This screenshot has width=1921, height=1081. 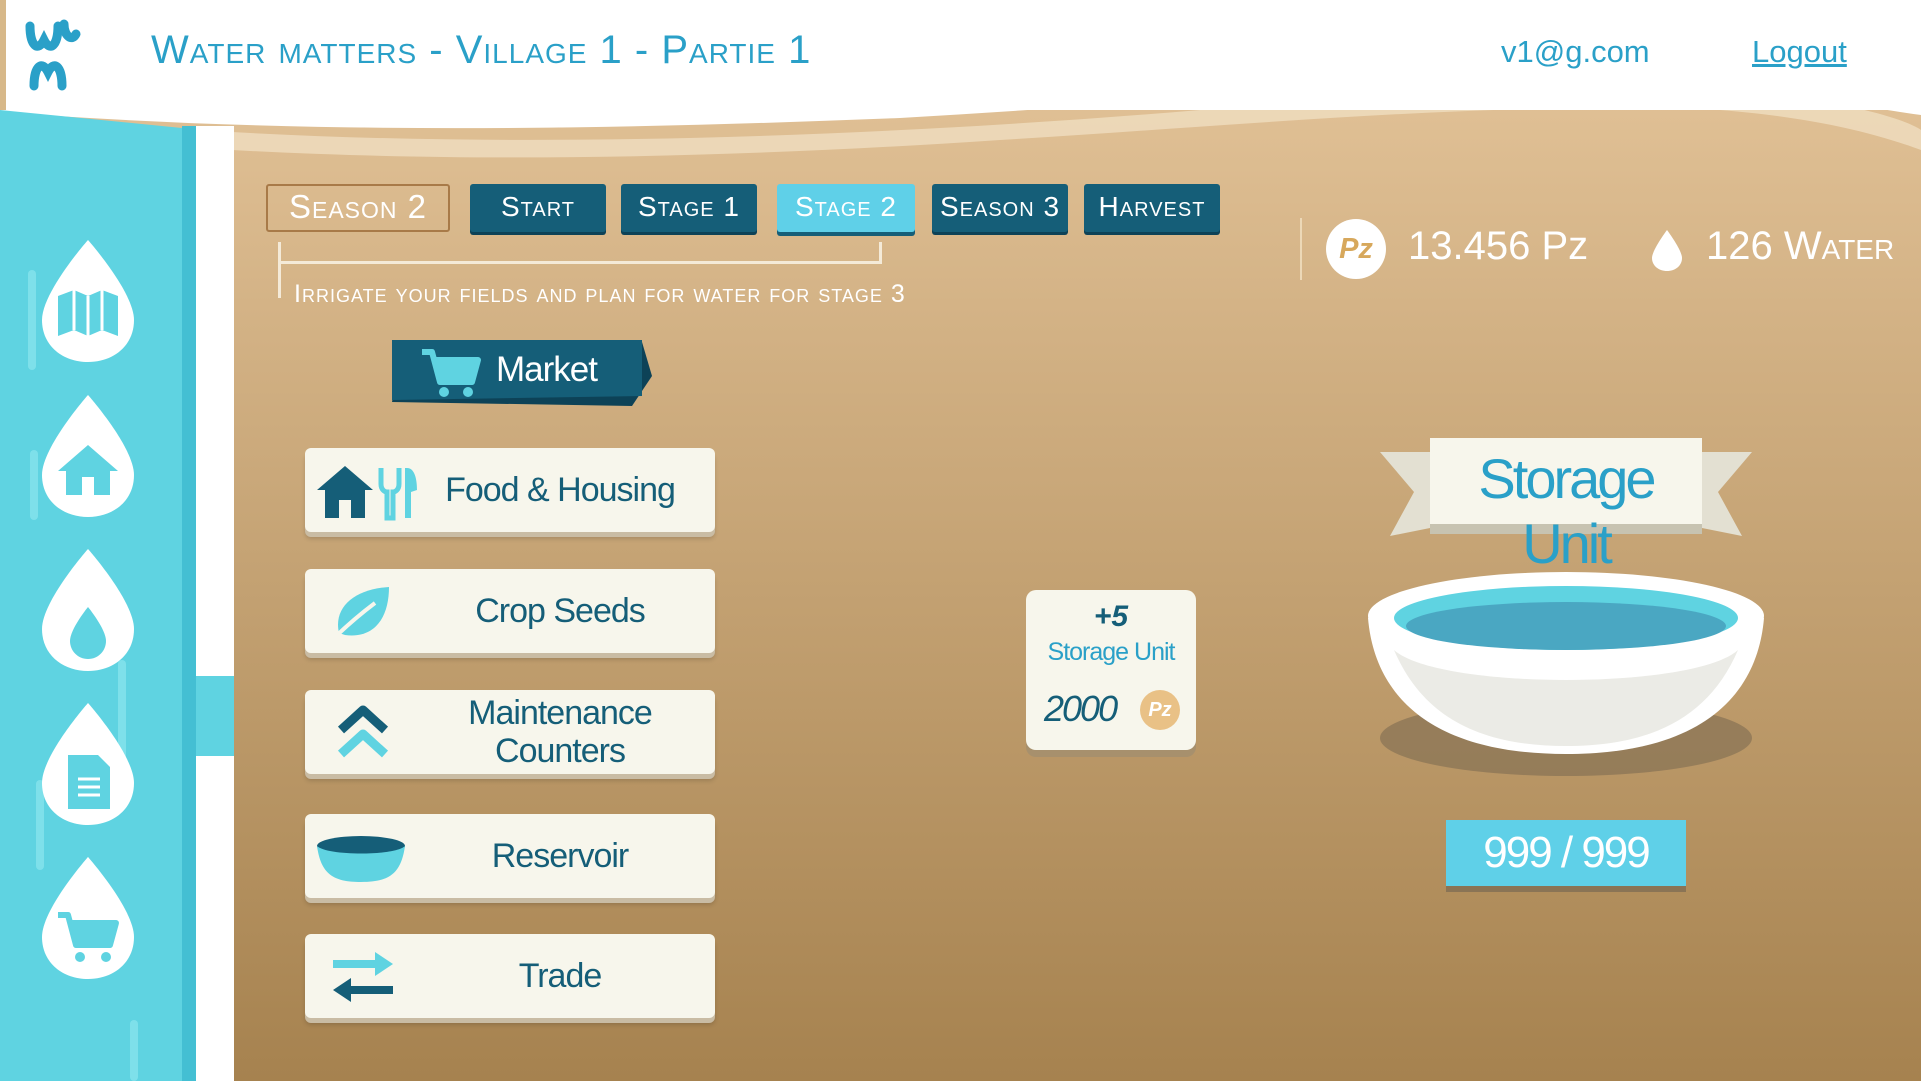 What do you see at coordinates (510, 976) in the screenshot?
I see `category-trade: Trade` at bounding box center [510, 976].